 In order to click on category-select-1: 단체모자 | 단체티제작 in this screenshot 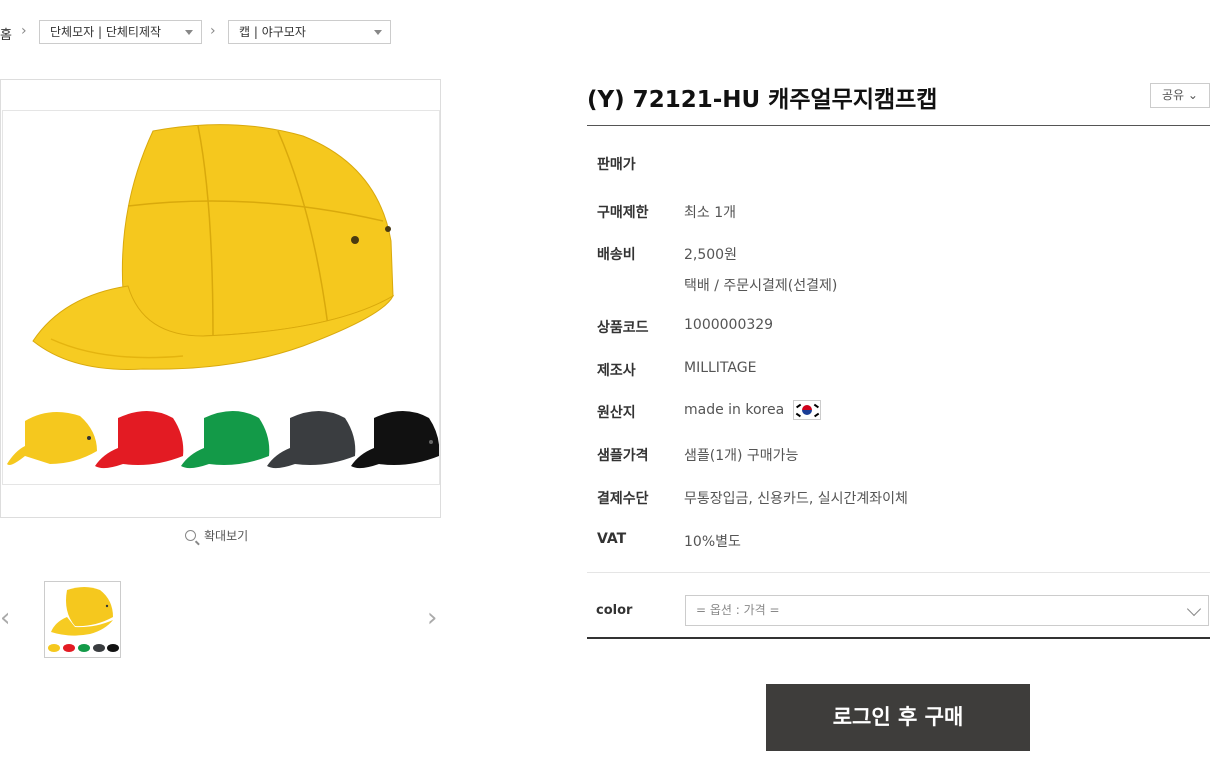, I will do `click(120, 32)`.